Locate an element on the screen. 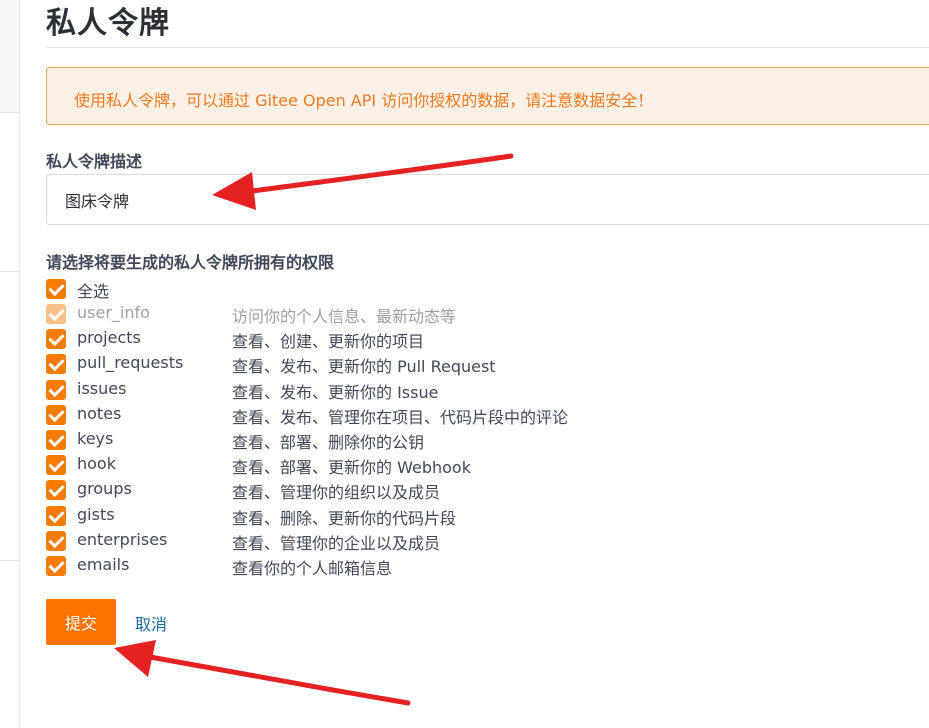  permission-row-projects: projects 查看、创建、更新你的项目 is located at coordinates (486, 340).